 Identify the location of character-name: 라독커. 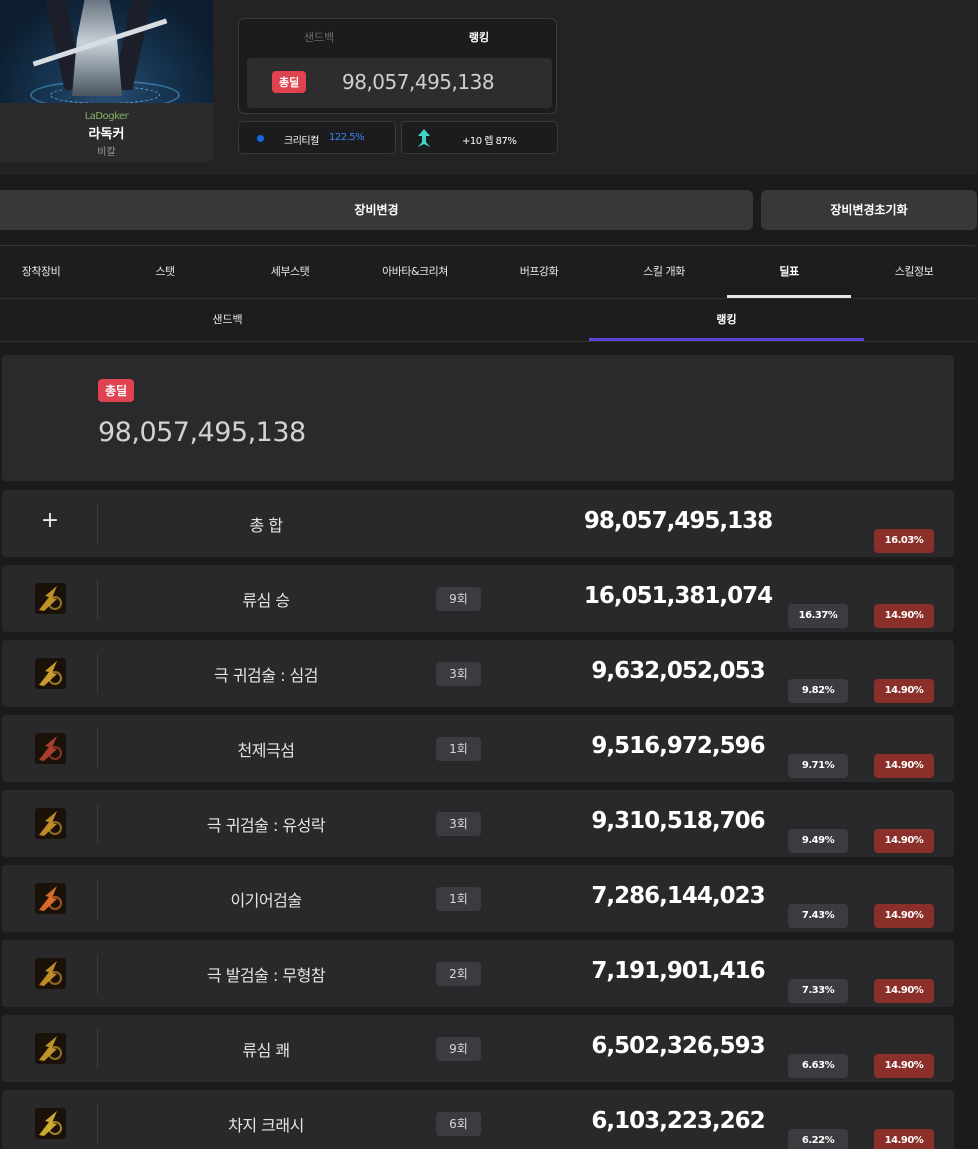
(106, 134).